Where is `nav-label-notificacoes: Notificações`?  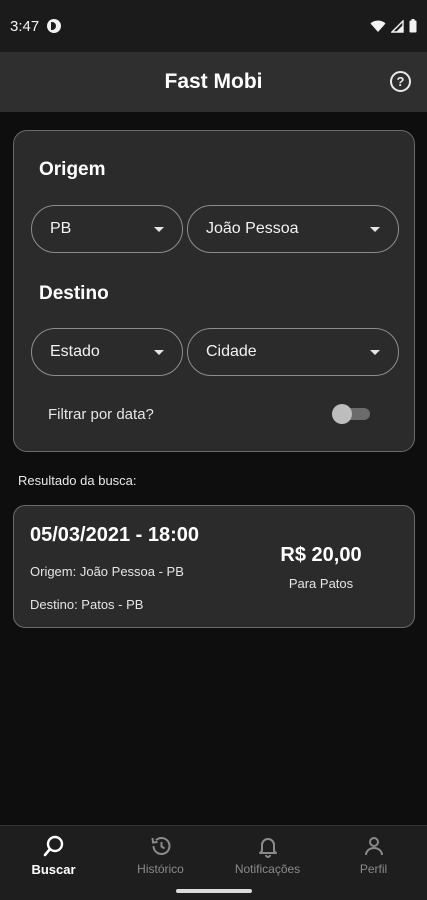
nav-label-notificacoes: Notificações is located at coordinates (267, 869).